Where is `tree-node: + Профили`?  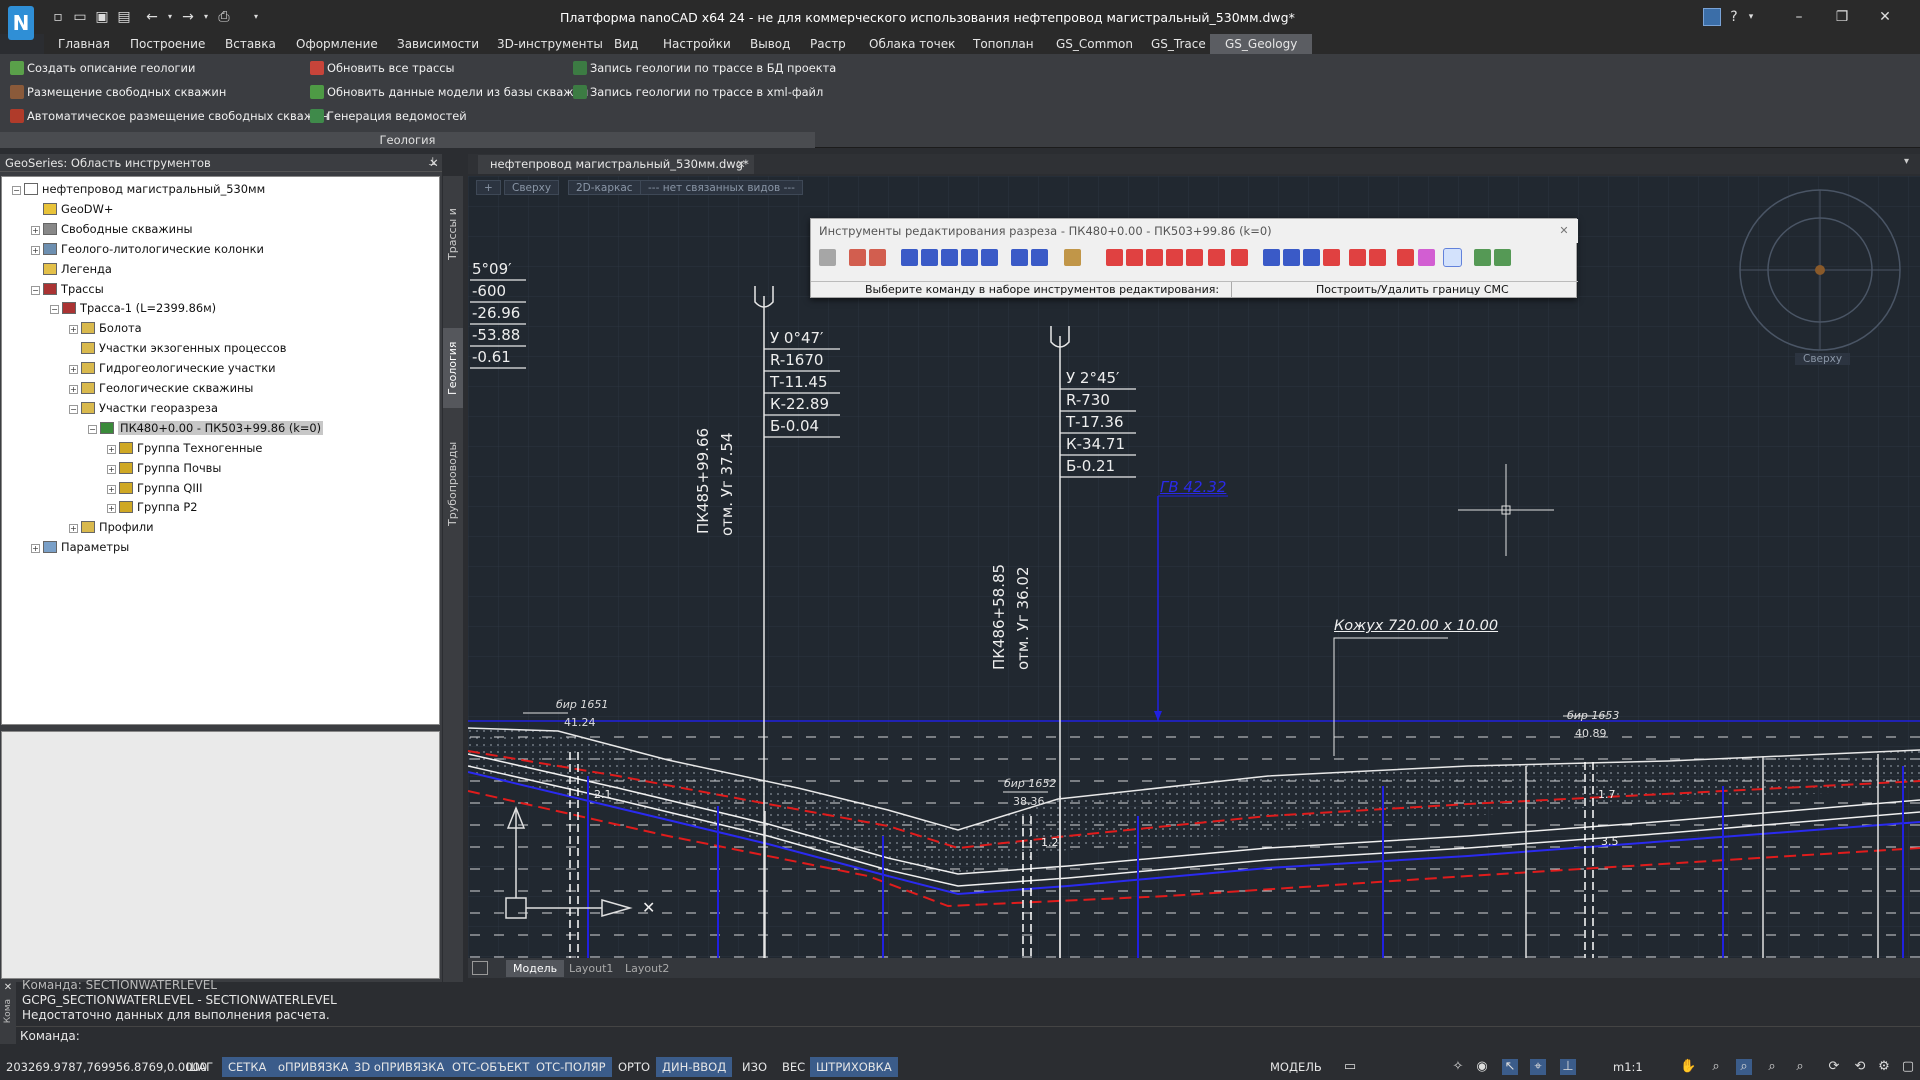
tree-node: + Профили is located at coordinates (111, 527).